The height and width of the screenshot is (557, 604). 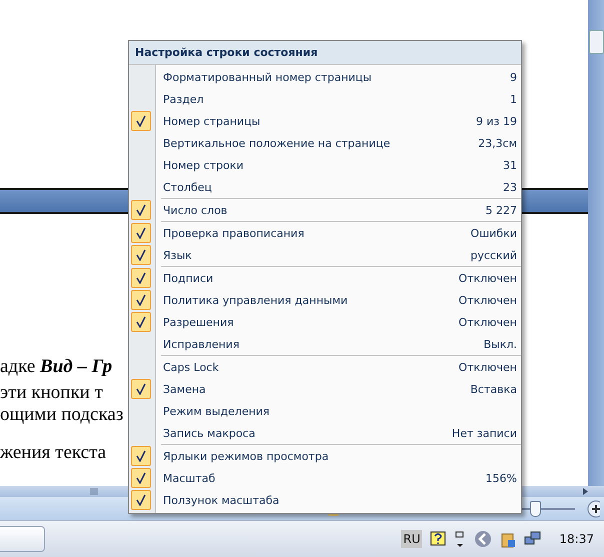 I want to click on document-text: эти кнопки т, so click(x=51, y=393).